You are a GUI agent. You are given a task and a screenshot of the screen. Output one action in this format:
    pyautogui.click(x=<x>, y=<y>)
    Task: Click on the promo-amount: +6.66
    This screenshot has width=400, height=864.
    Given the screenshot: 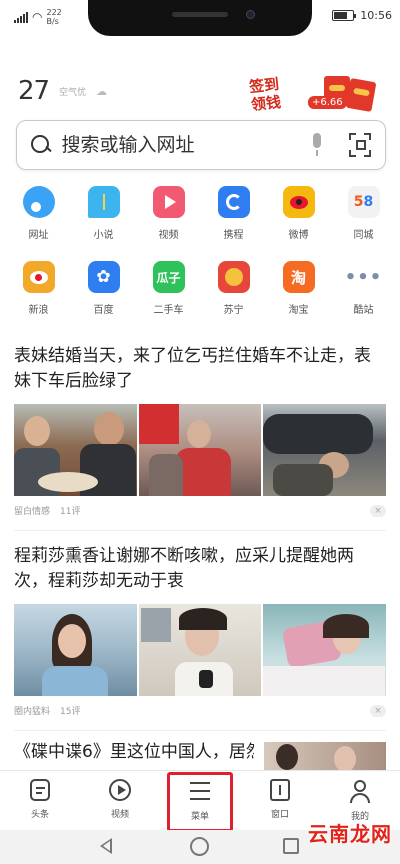 What is the action you would take?
    pyautogui.click(x=327, y=102)
    